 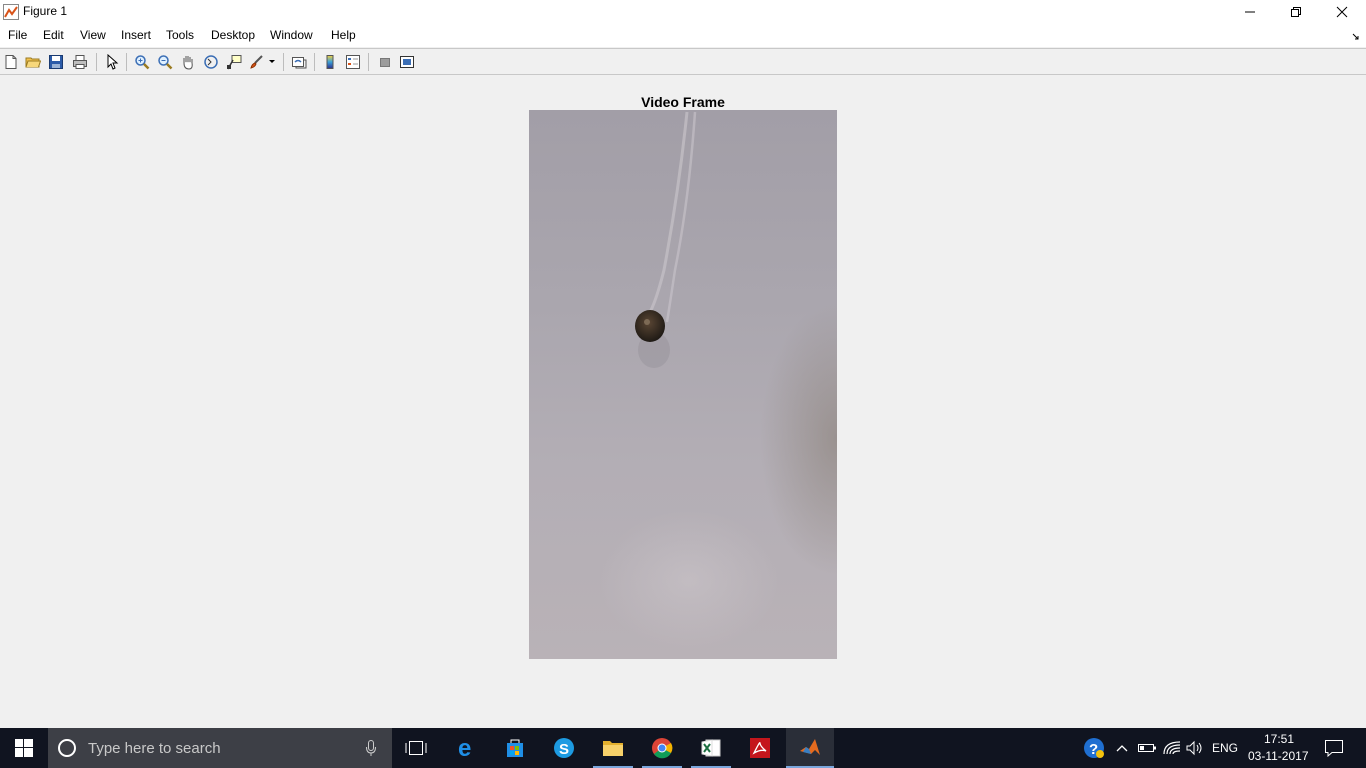 I want to click on cortana-icon, so click(x=67, y=750).